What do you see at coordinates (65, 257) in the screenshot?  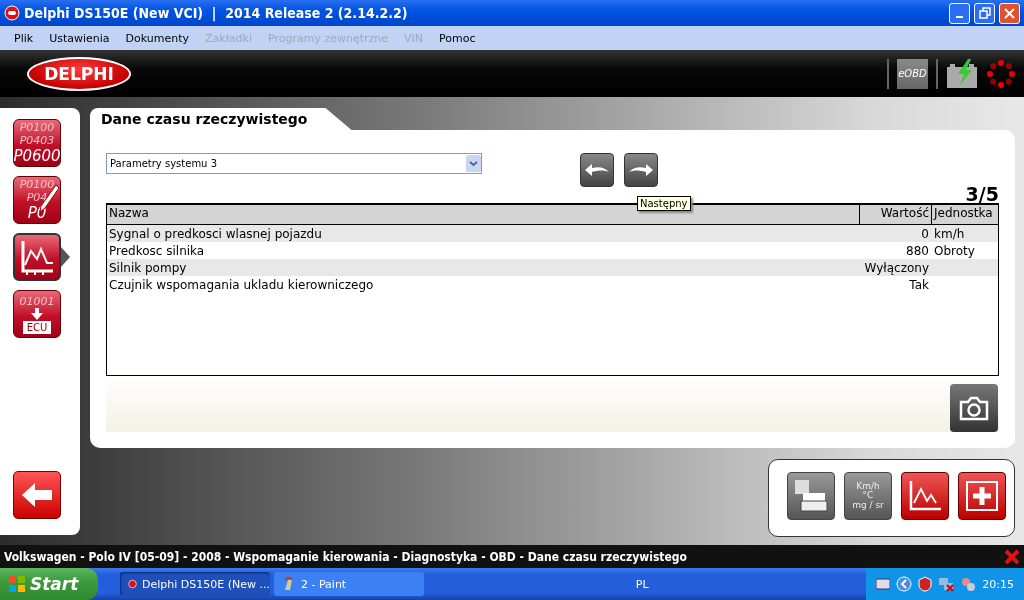 I see `selection-pointer-icon` at bounding box center [65, 257].